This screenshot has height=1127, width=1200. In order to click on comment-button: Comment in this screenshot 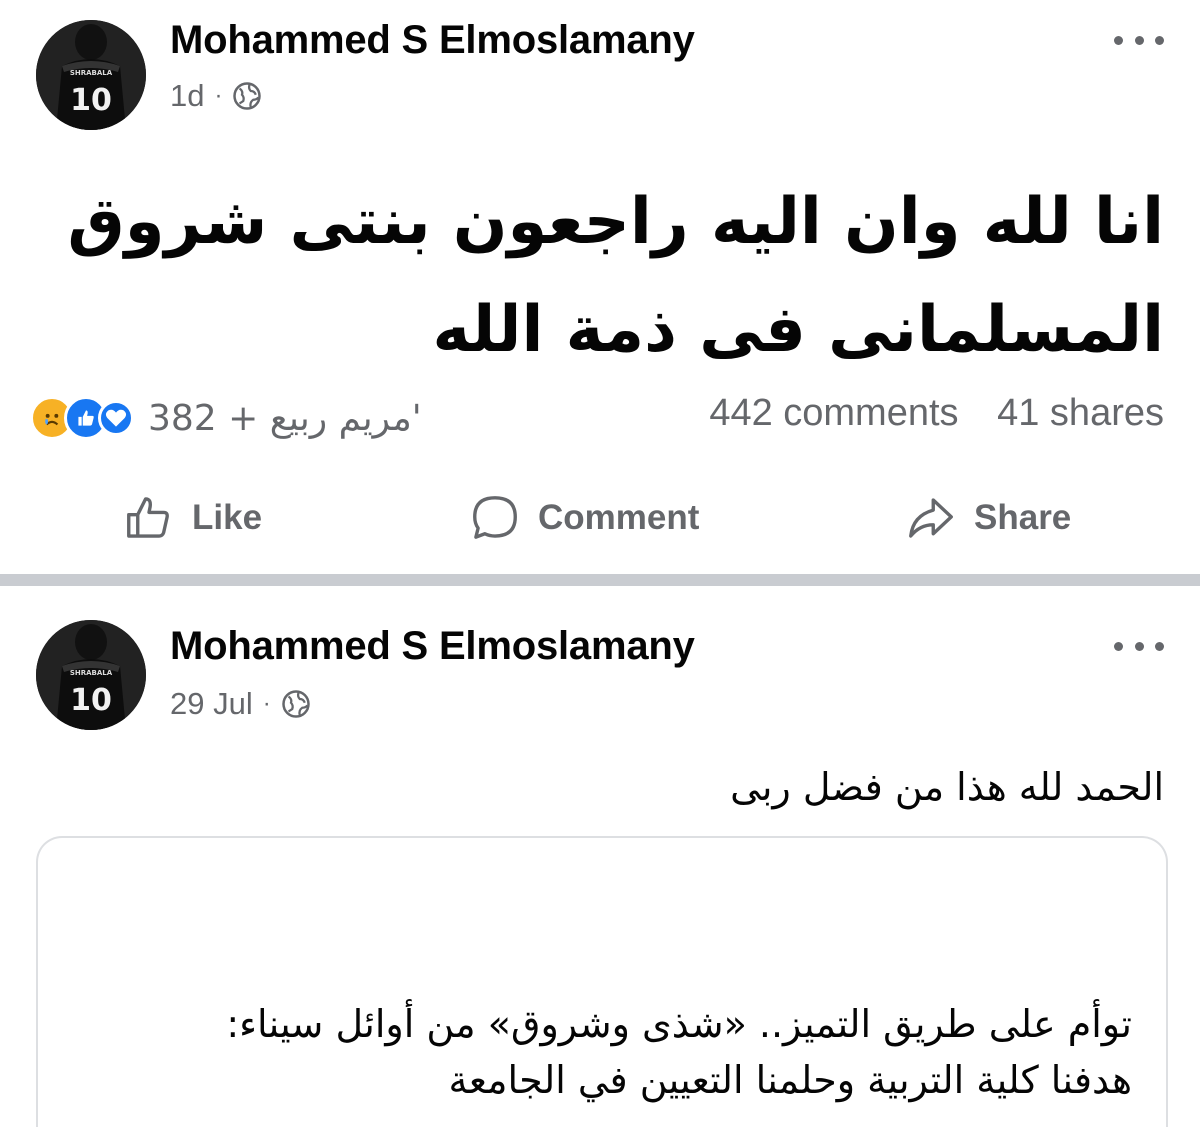, I will do `click(583, 518)`.